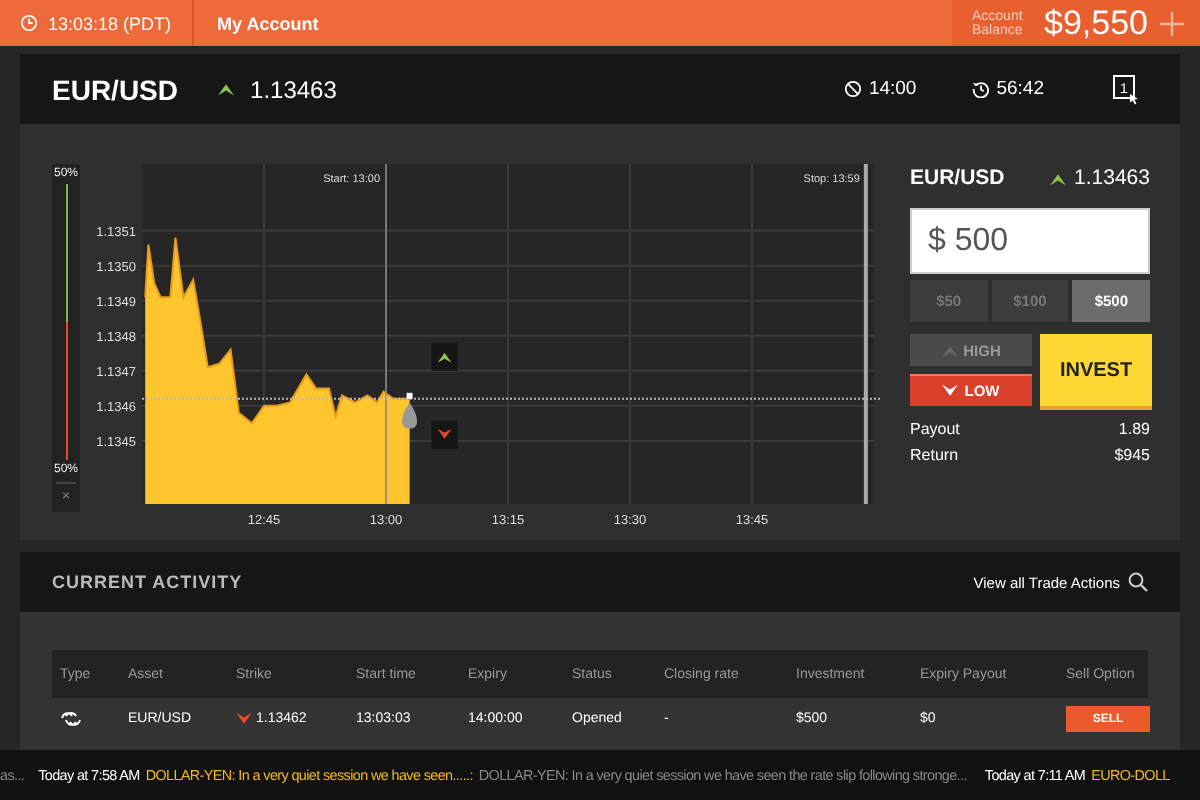 The height and width of the screenshot is (800, 1200). Describe the element at coordinates (1096, 23) in the screenshot. I see `balance-value: $9,550` at that location.